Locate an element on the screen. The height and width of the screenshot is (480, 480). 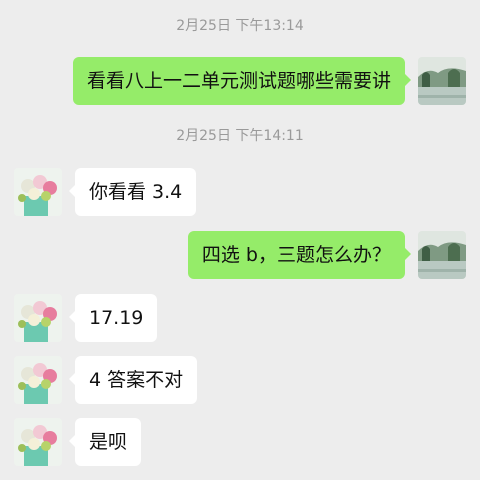
message-bubble-incoming: 17.19 is located at coordinates (113, 318).